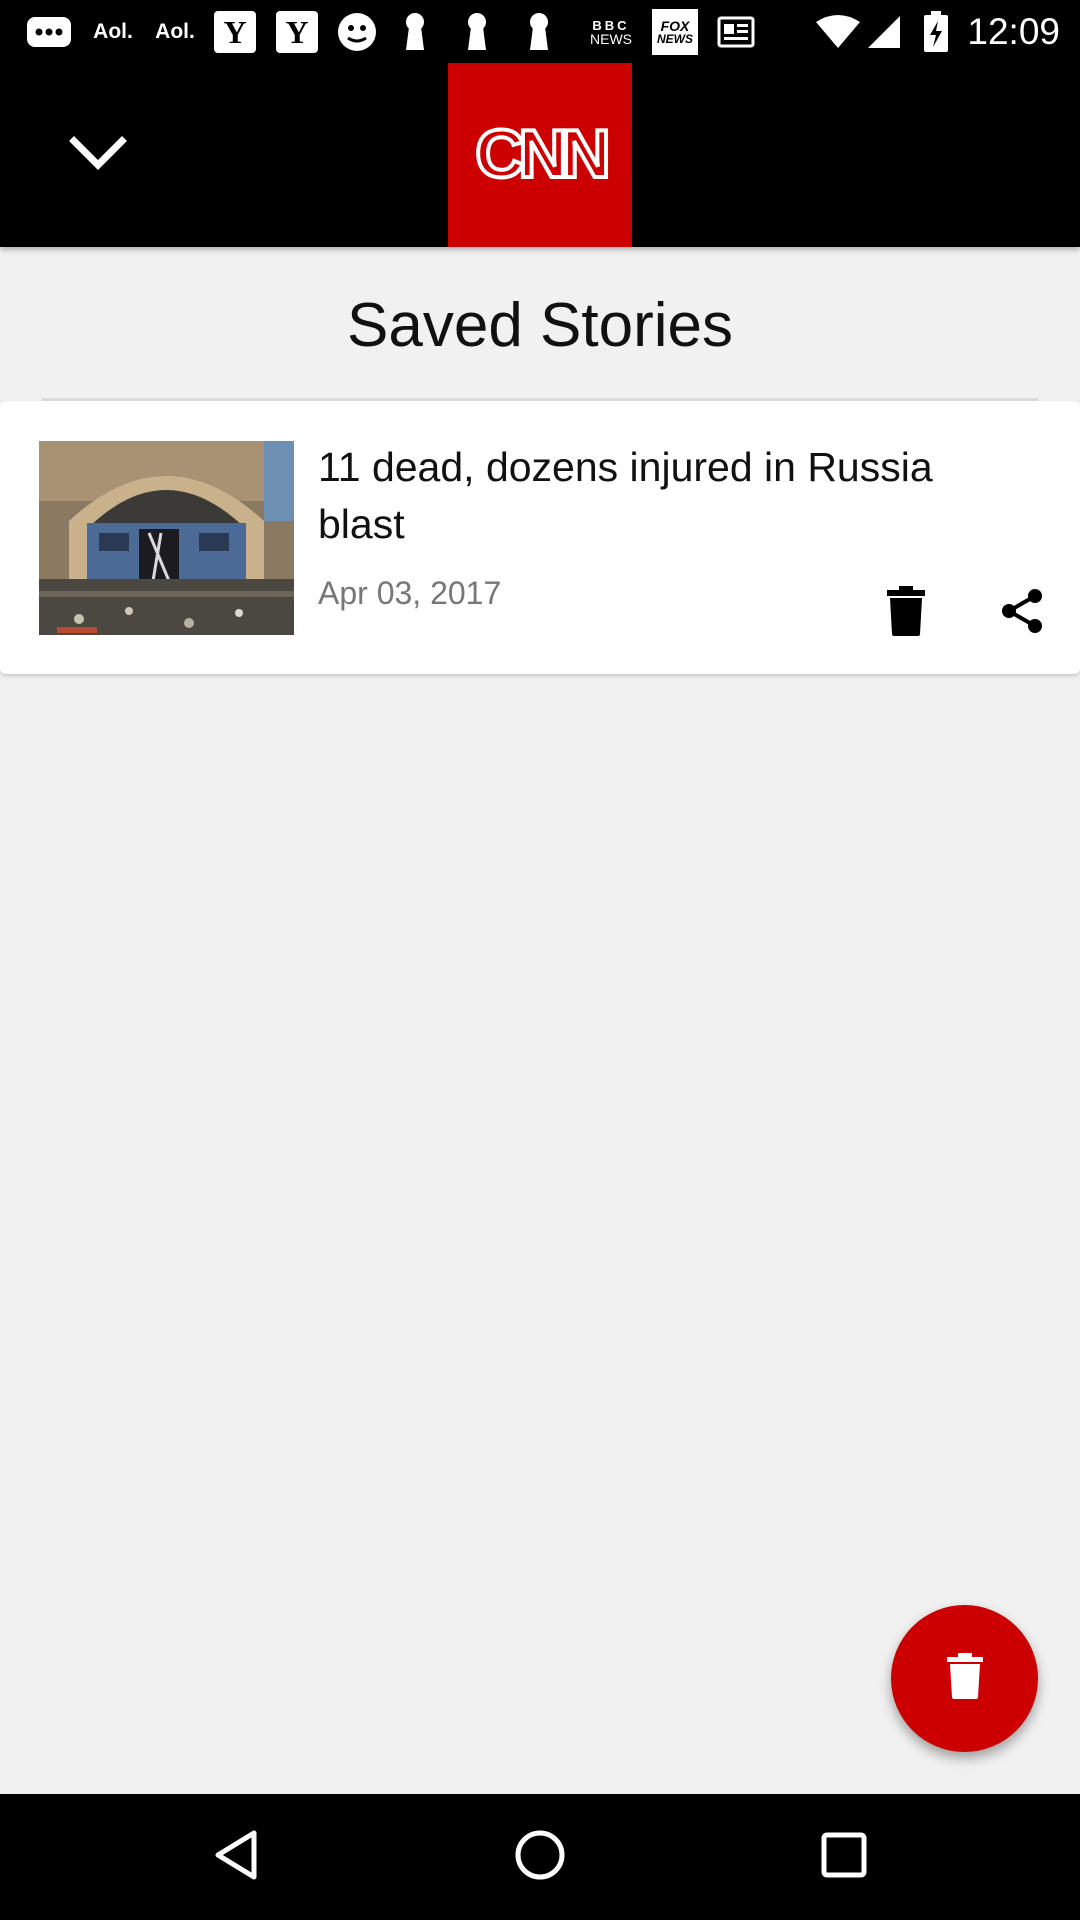 Image resolution: width=1080 pixels, height=1920 pixels. Describe the element at coordinates (675, 39) in the screenshot. I see `fox-news-label: NEWS` at that location.